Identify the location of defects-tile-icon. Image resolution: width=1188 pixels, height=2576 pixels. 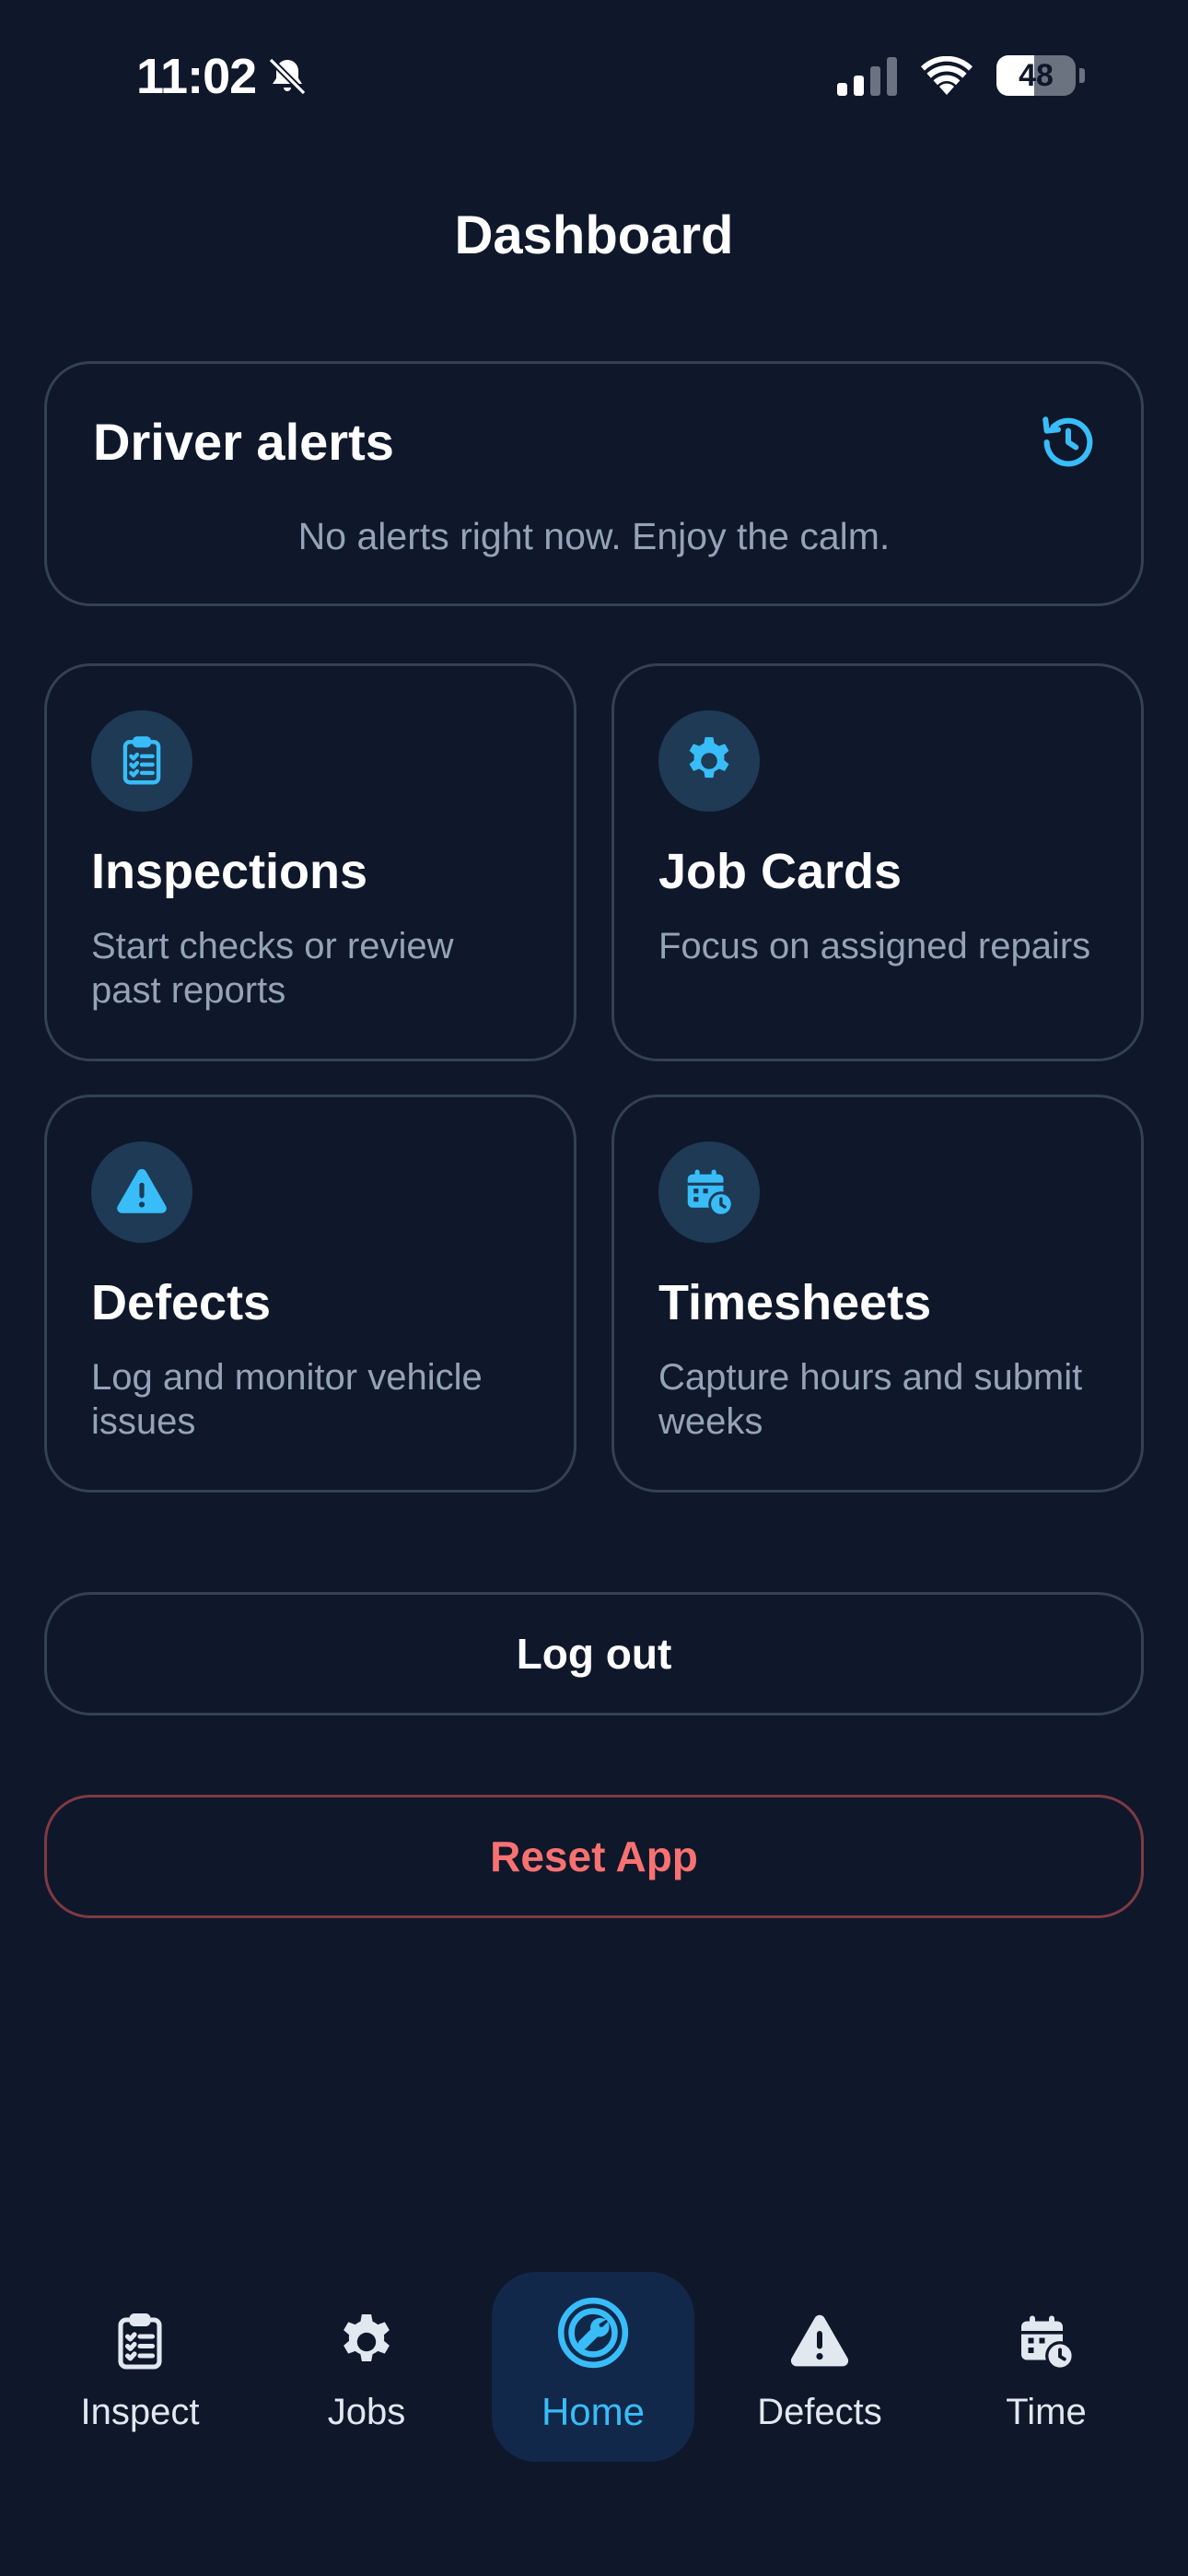
(141, 1192).